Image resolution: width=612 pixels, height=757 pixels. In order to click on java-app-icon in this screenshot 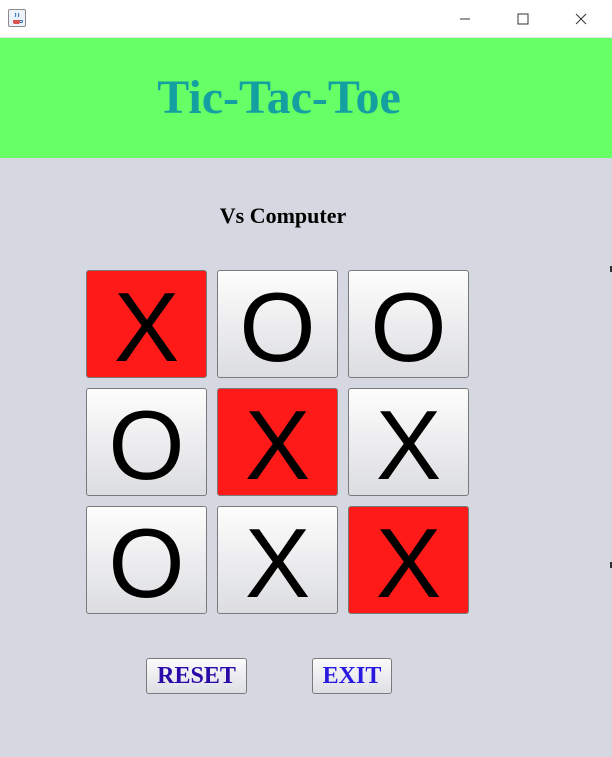, I will do `click(17, 18)`.